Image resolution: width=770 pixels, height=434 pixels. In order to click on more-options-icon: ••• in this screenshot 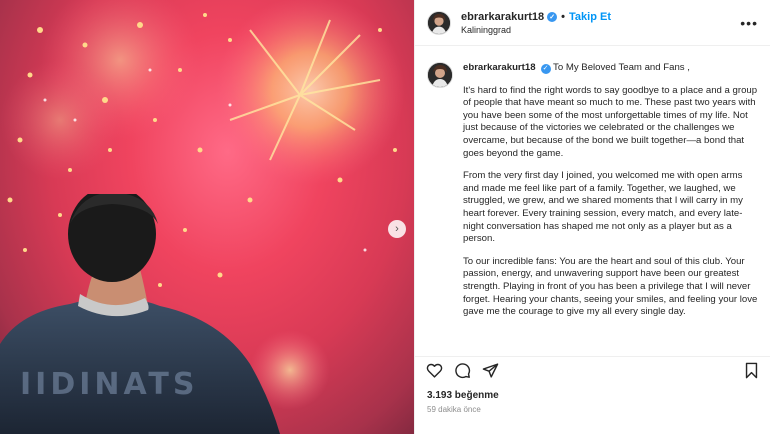, I will do `click(749, 23)`.